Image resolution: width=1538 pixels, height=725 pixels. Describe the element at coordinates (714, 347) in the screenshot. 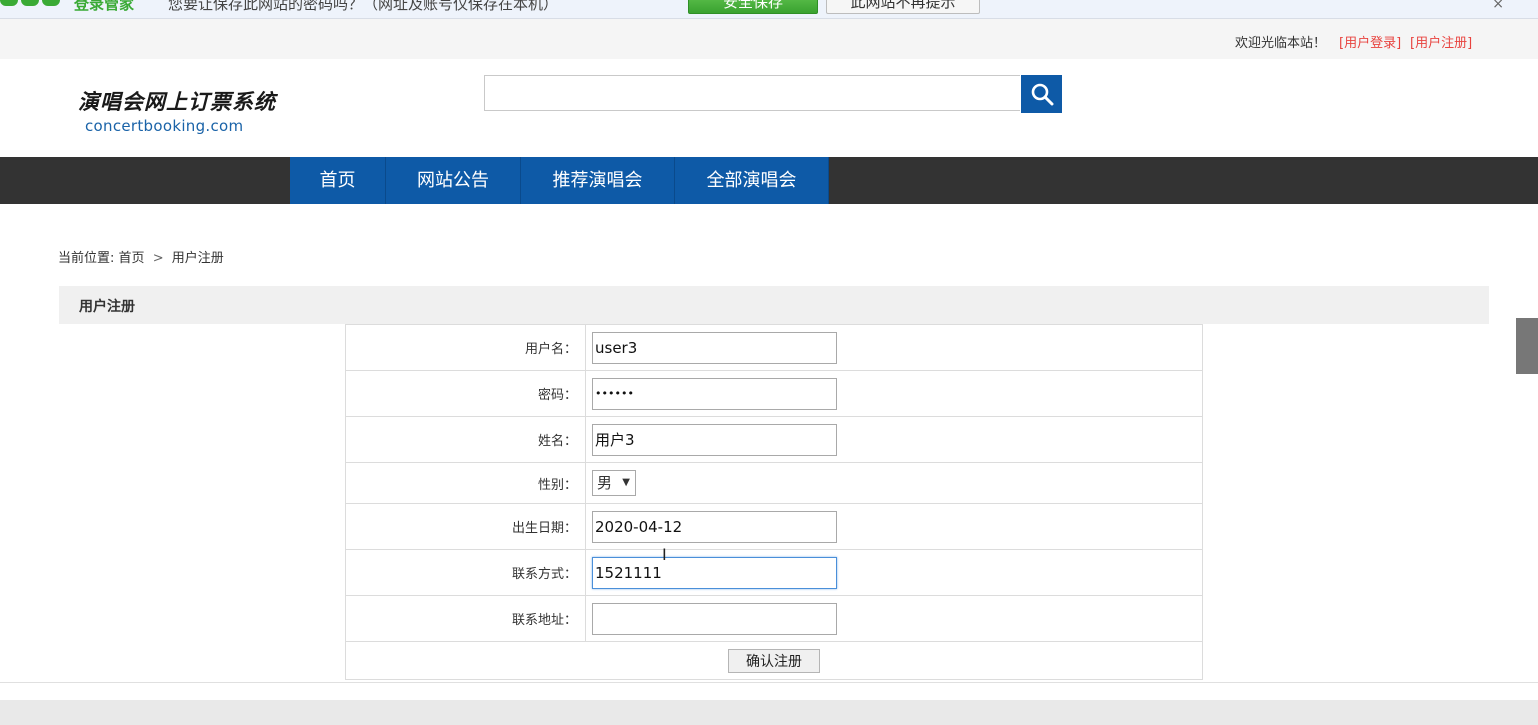

I see `username-field` at that location.